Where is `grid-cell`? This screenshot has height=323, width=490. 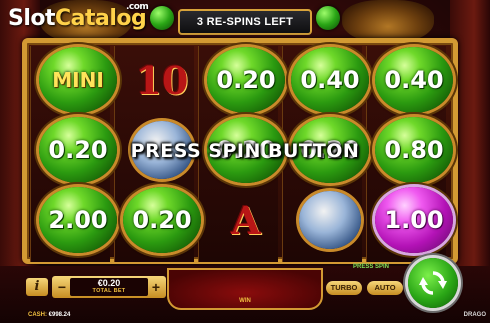
grid-cell is located at coordinates (330, 220).